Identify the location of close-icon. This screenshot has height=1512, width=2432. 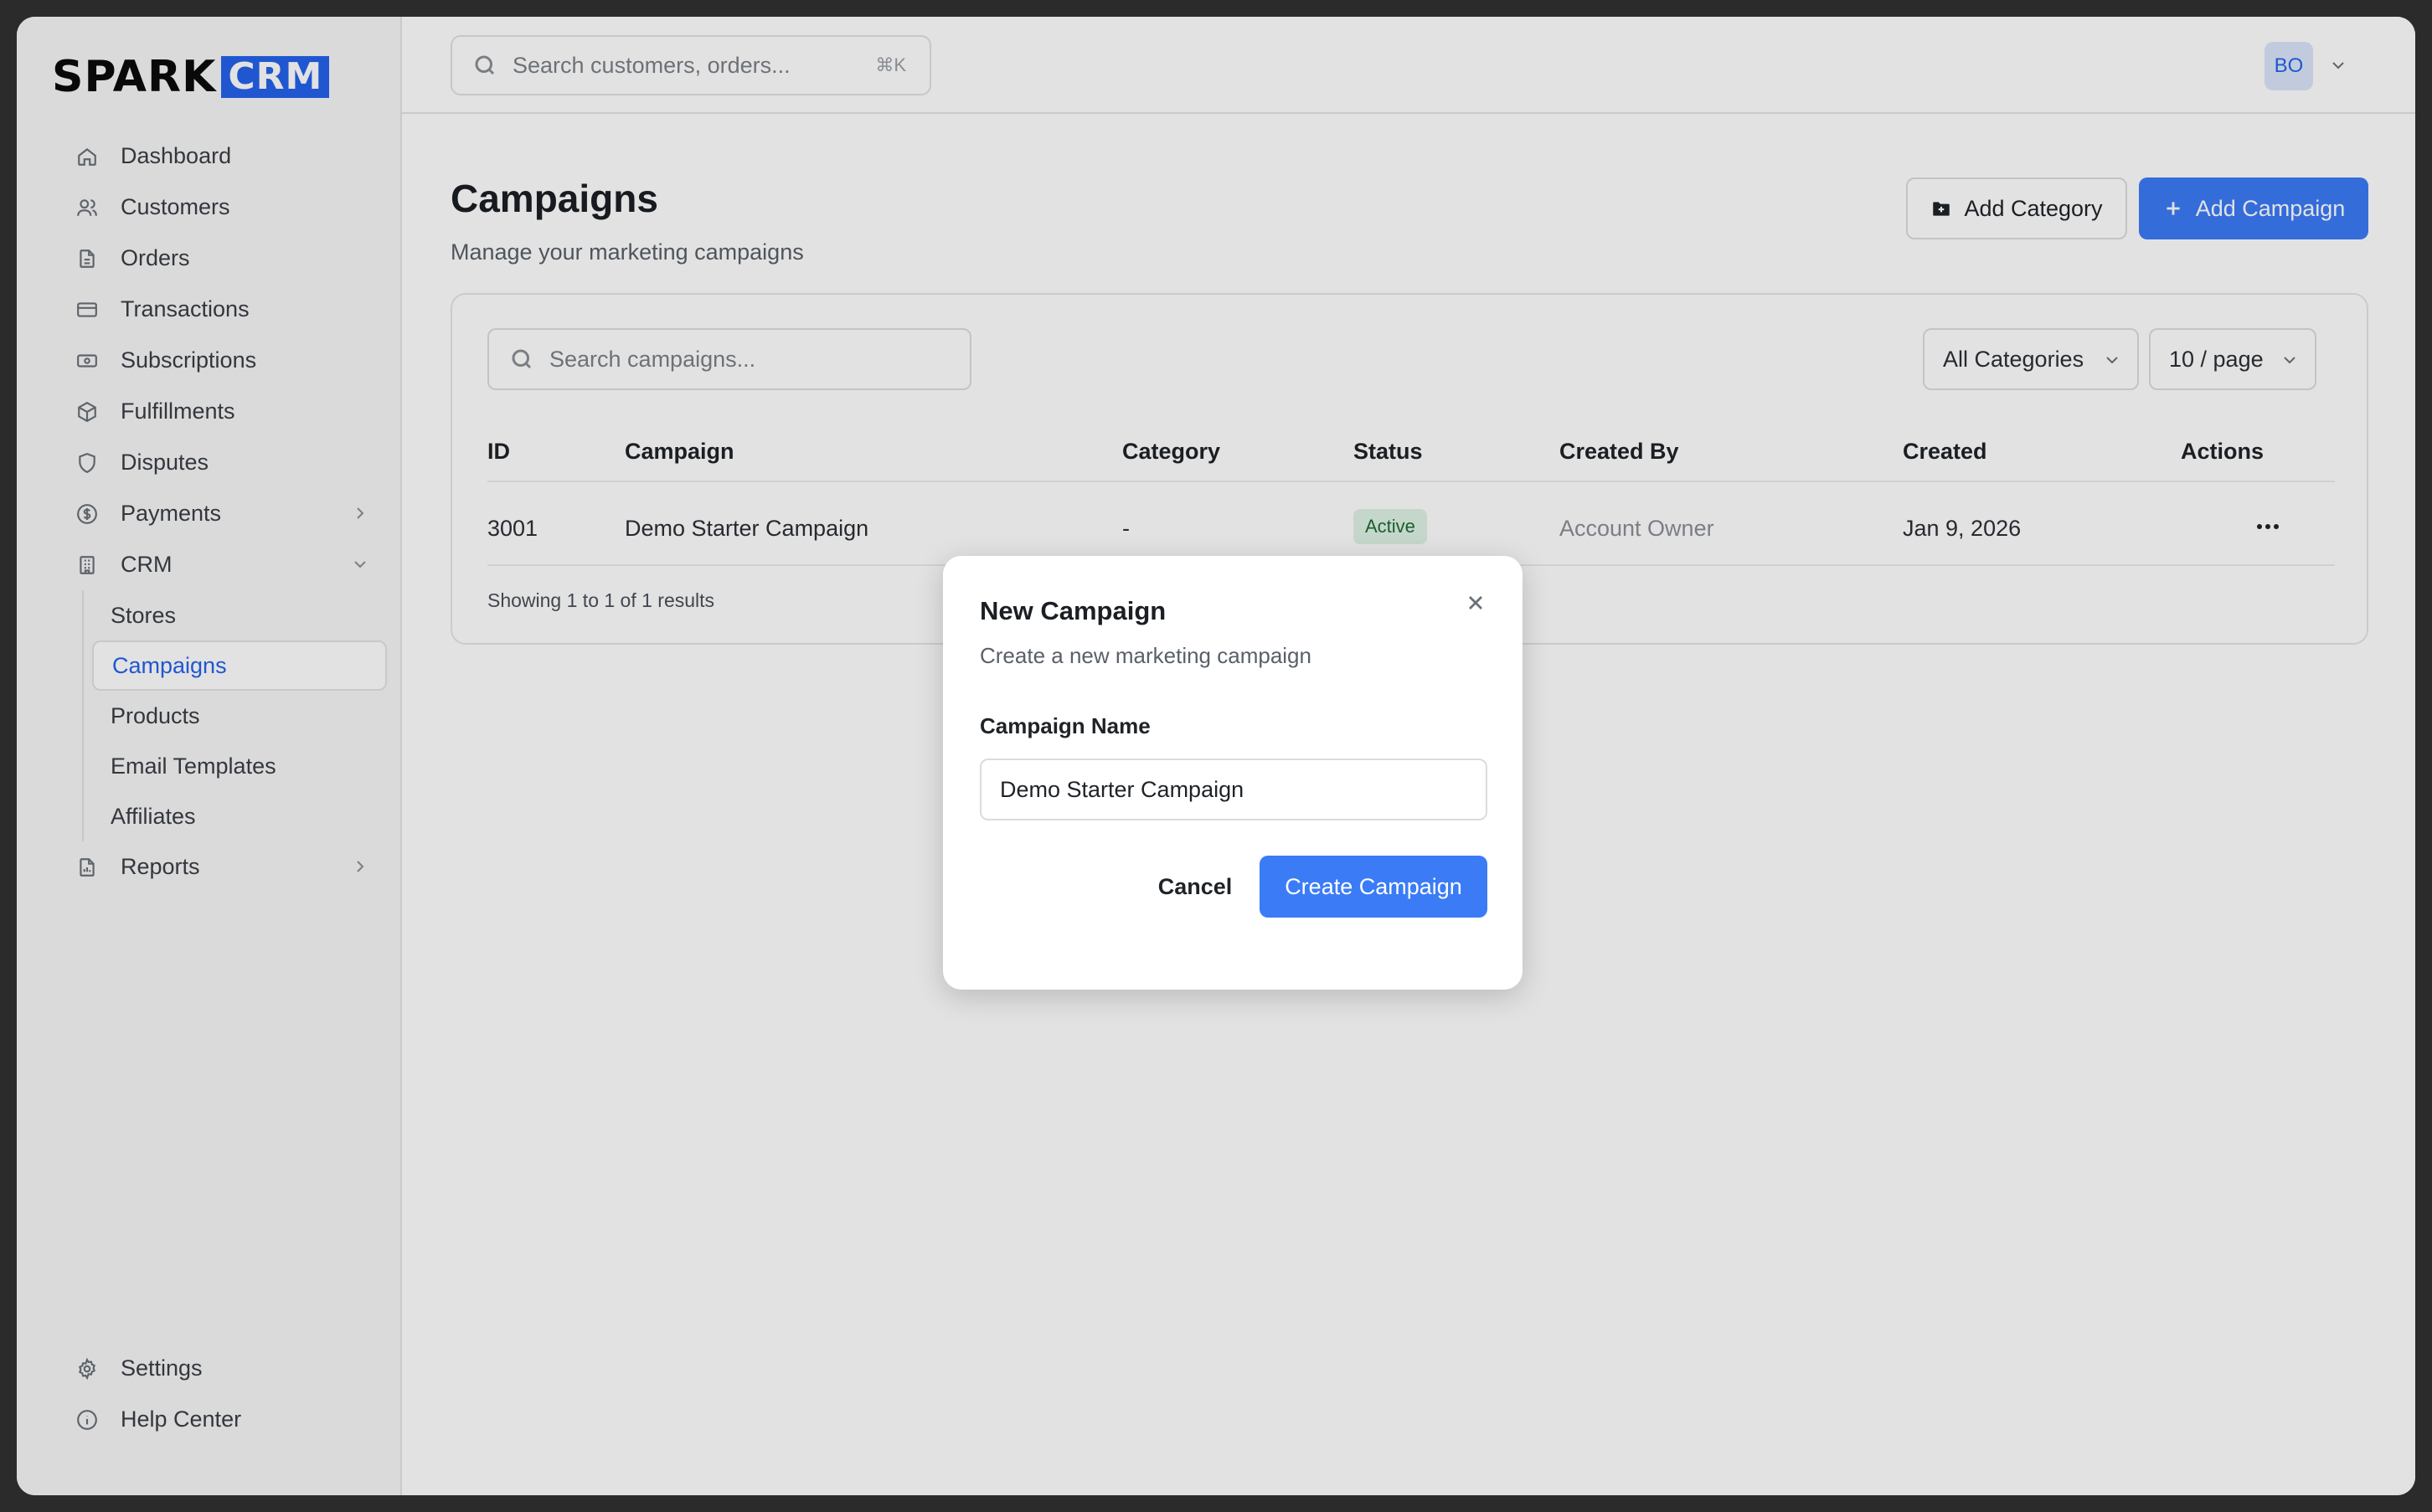
(1475, 602).